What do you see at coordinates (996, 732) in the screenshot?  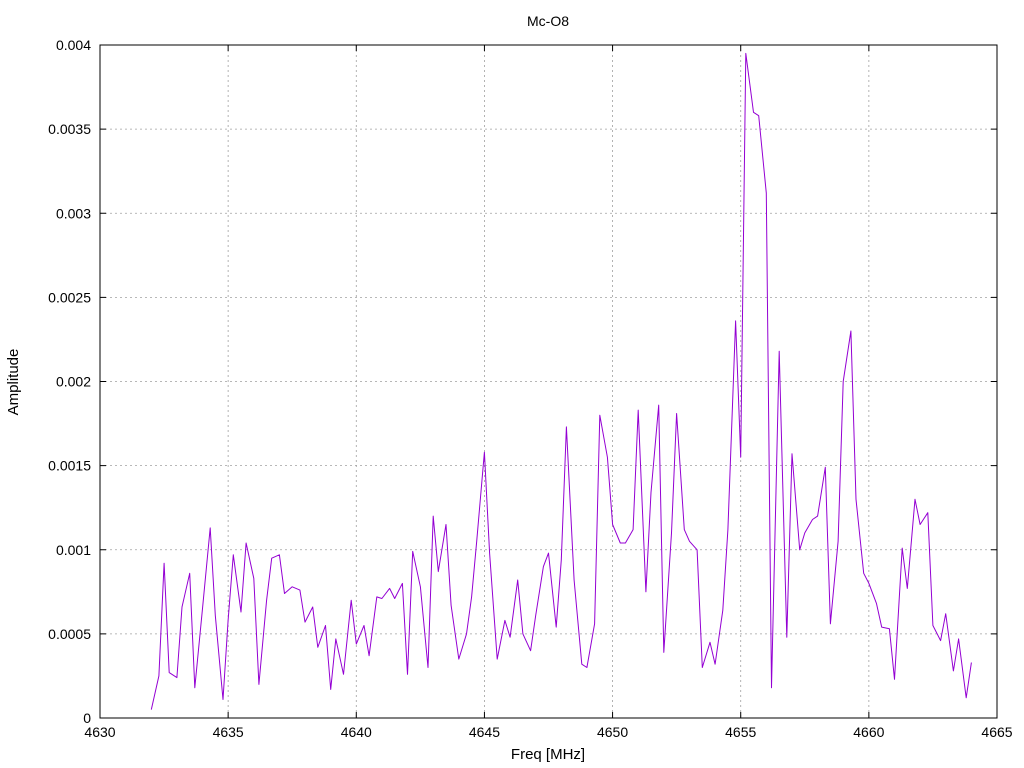 I see `x-tick-label: 4665` at bounding box center [996, 732].